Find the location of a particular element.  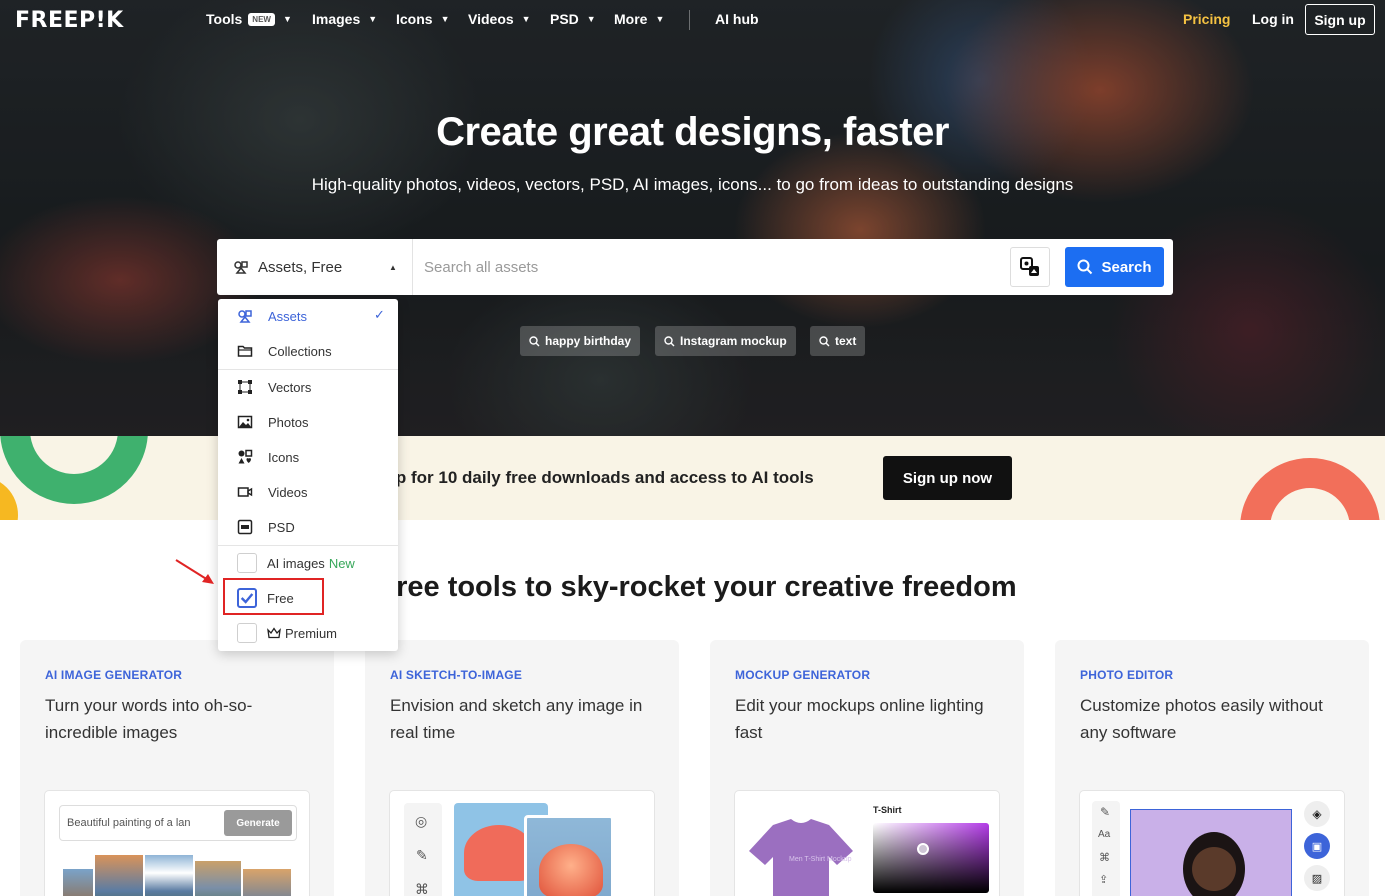

tshirt-text: Men T-Shirt Mockup is located at coordinates (820, 859).